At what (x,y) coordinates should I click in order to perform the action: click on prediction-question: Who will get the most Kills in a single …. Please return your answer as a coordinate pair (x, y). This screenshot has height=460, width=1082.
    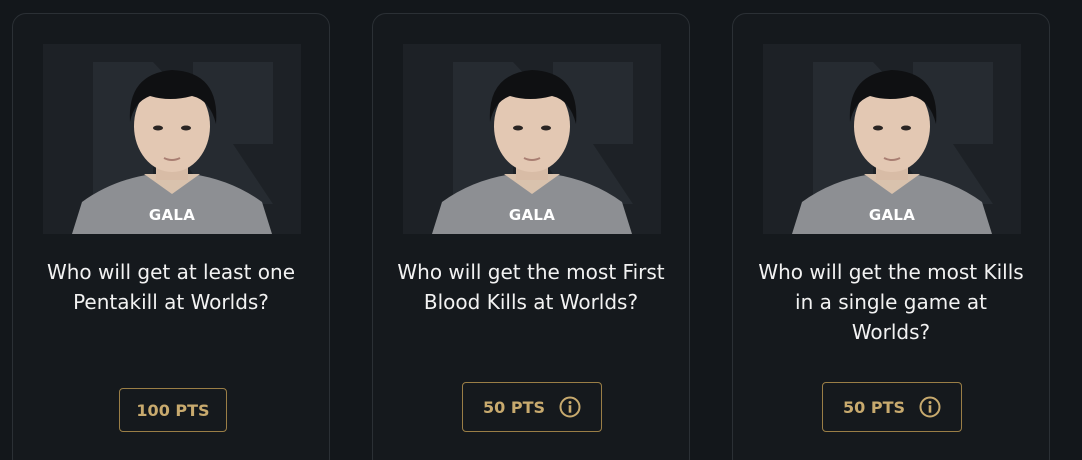
    Looking at the image, I should click on (891, 302).